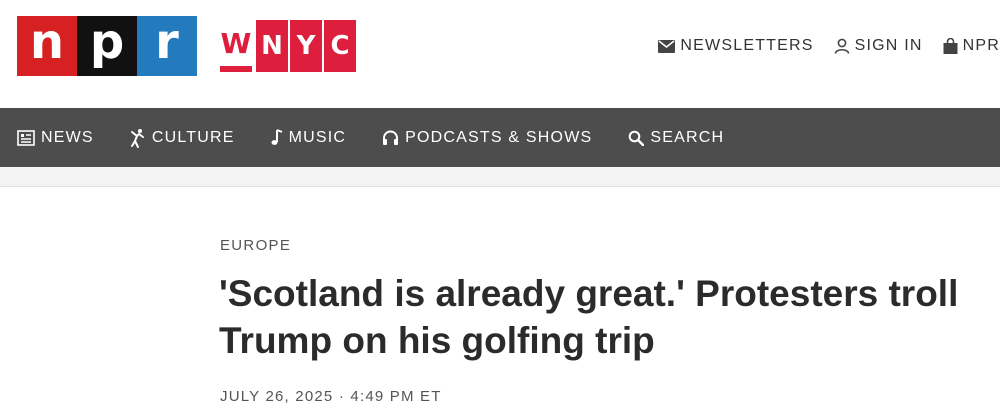 This screenshot has width=1000, height=419. What do you see at coordinates (26, 137) in the screenshot?
I see `news-icon` at bounding box center [26, 137].